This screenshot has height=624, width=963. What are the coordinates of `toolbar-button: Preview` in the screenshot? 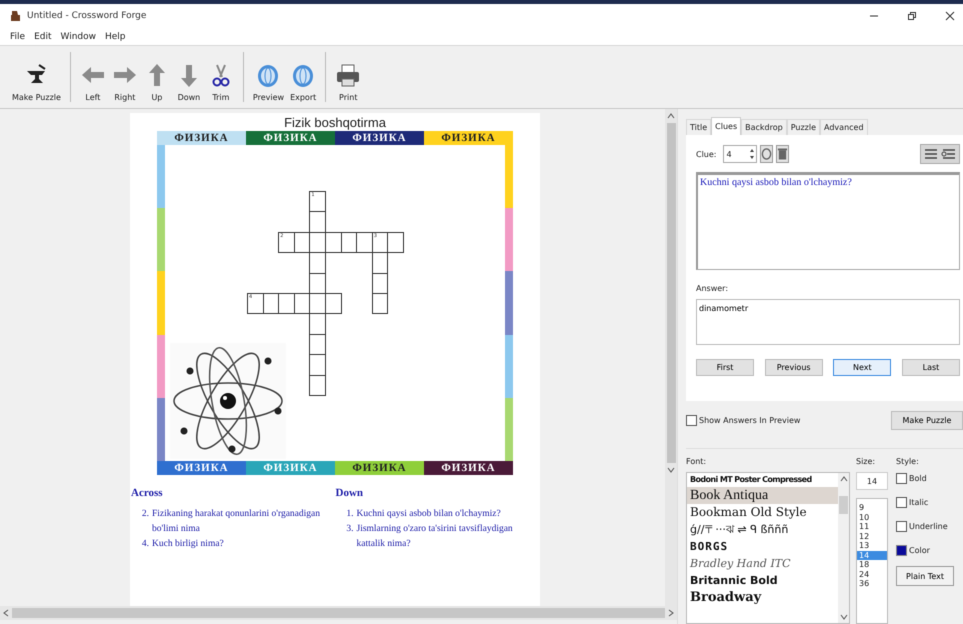 It's located at (268, 77).